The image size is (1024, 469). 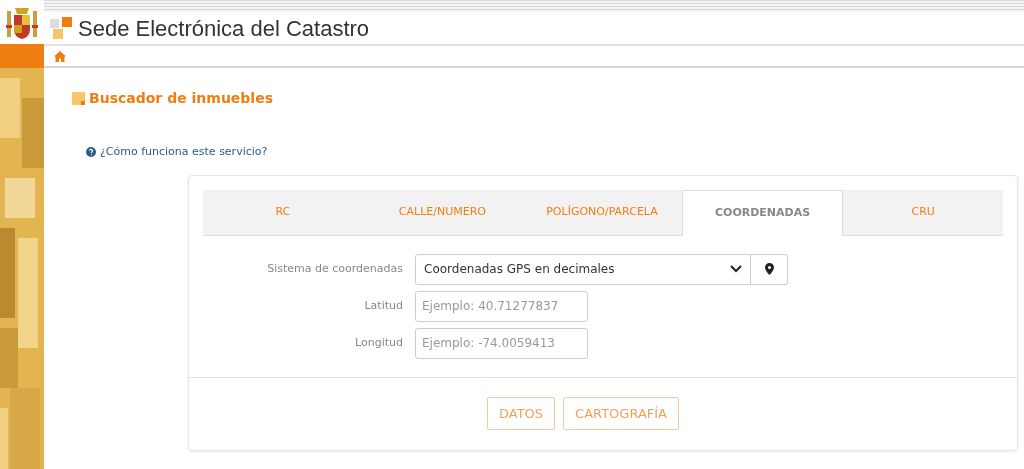 What do you see at coordinates (224, 28) in the screenshot?
I see `site-title: Sede Electrónica del Catastro` at bounding box center [224, 28].